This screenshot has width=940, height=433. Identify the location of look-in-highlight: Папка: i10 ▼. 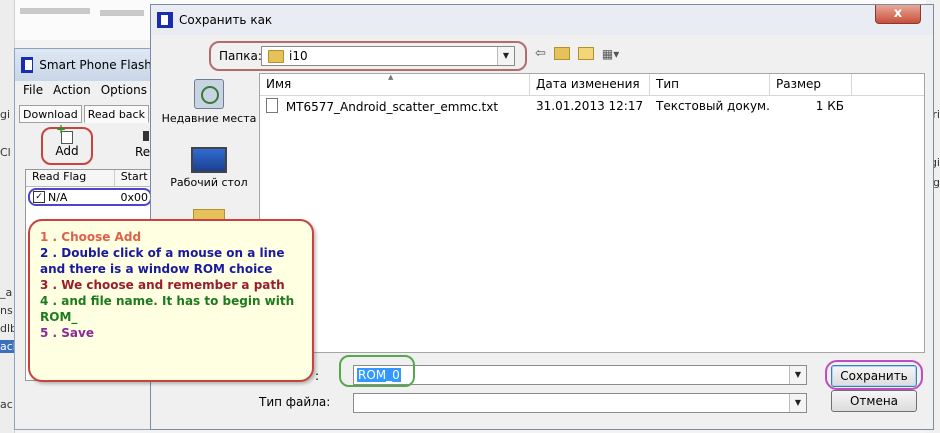
(368, 56).